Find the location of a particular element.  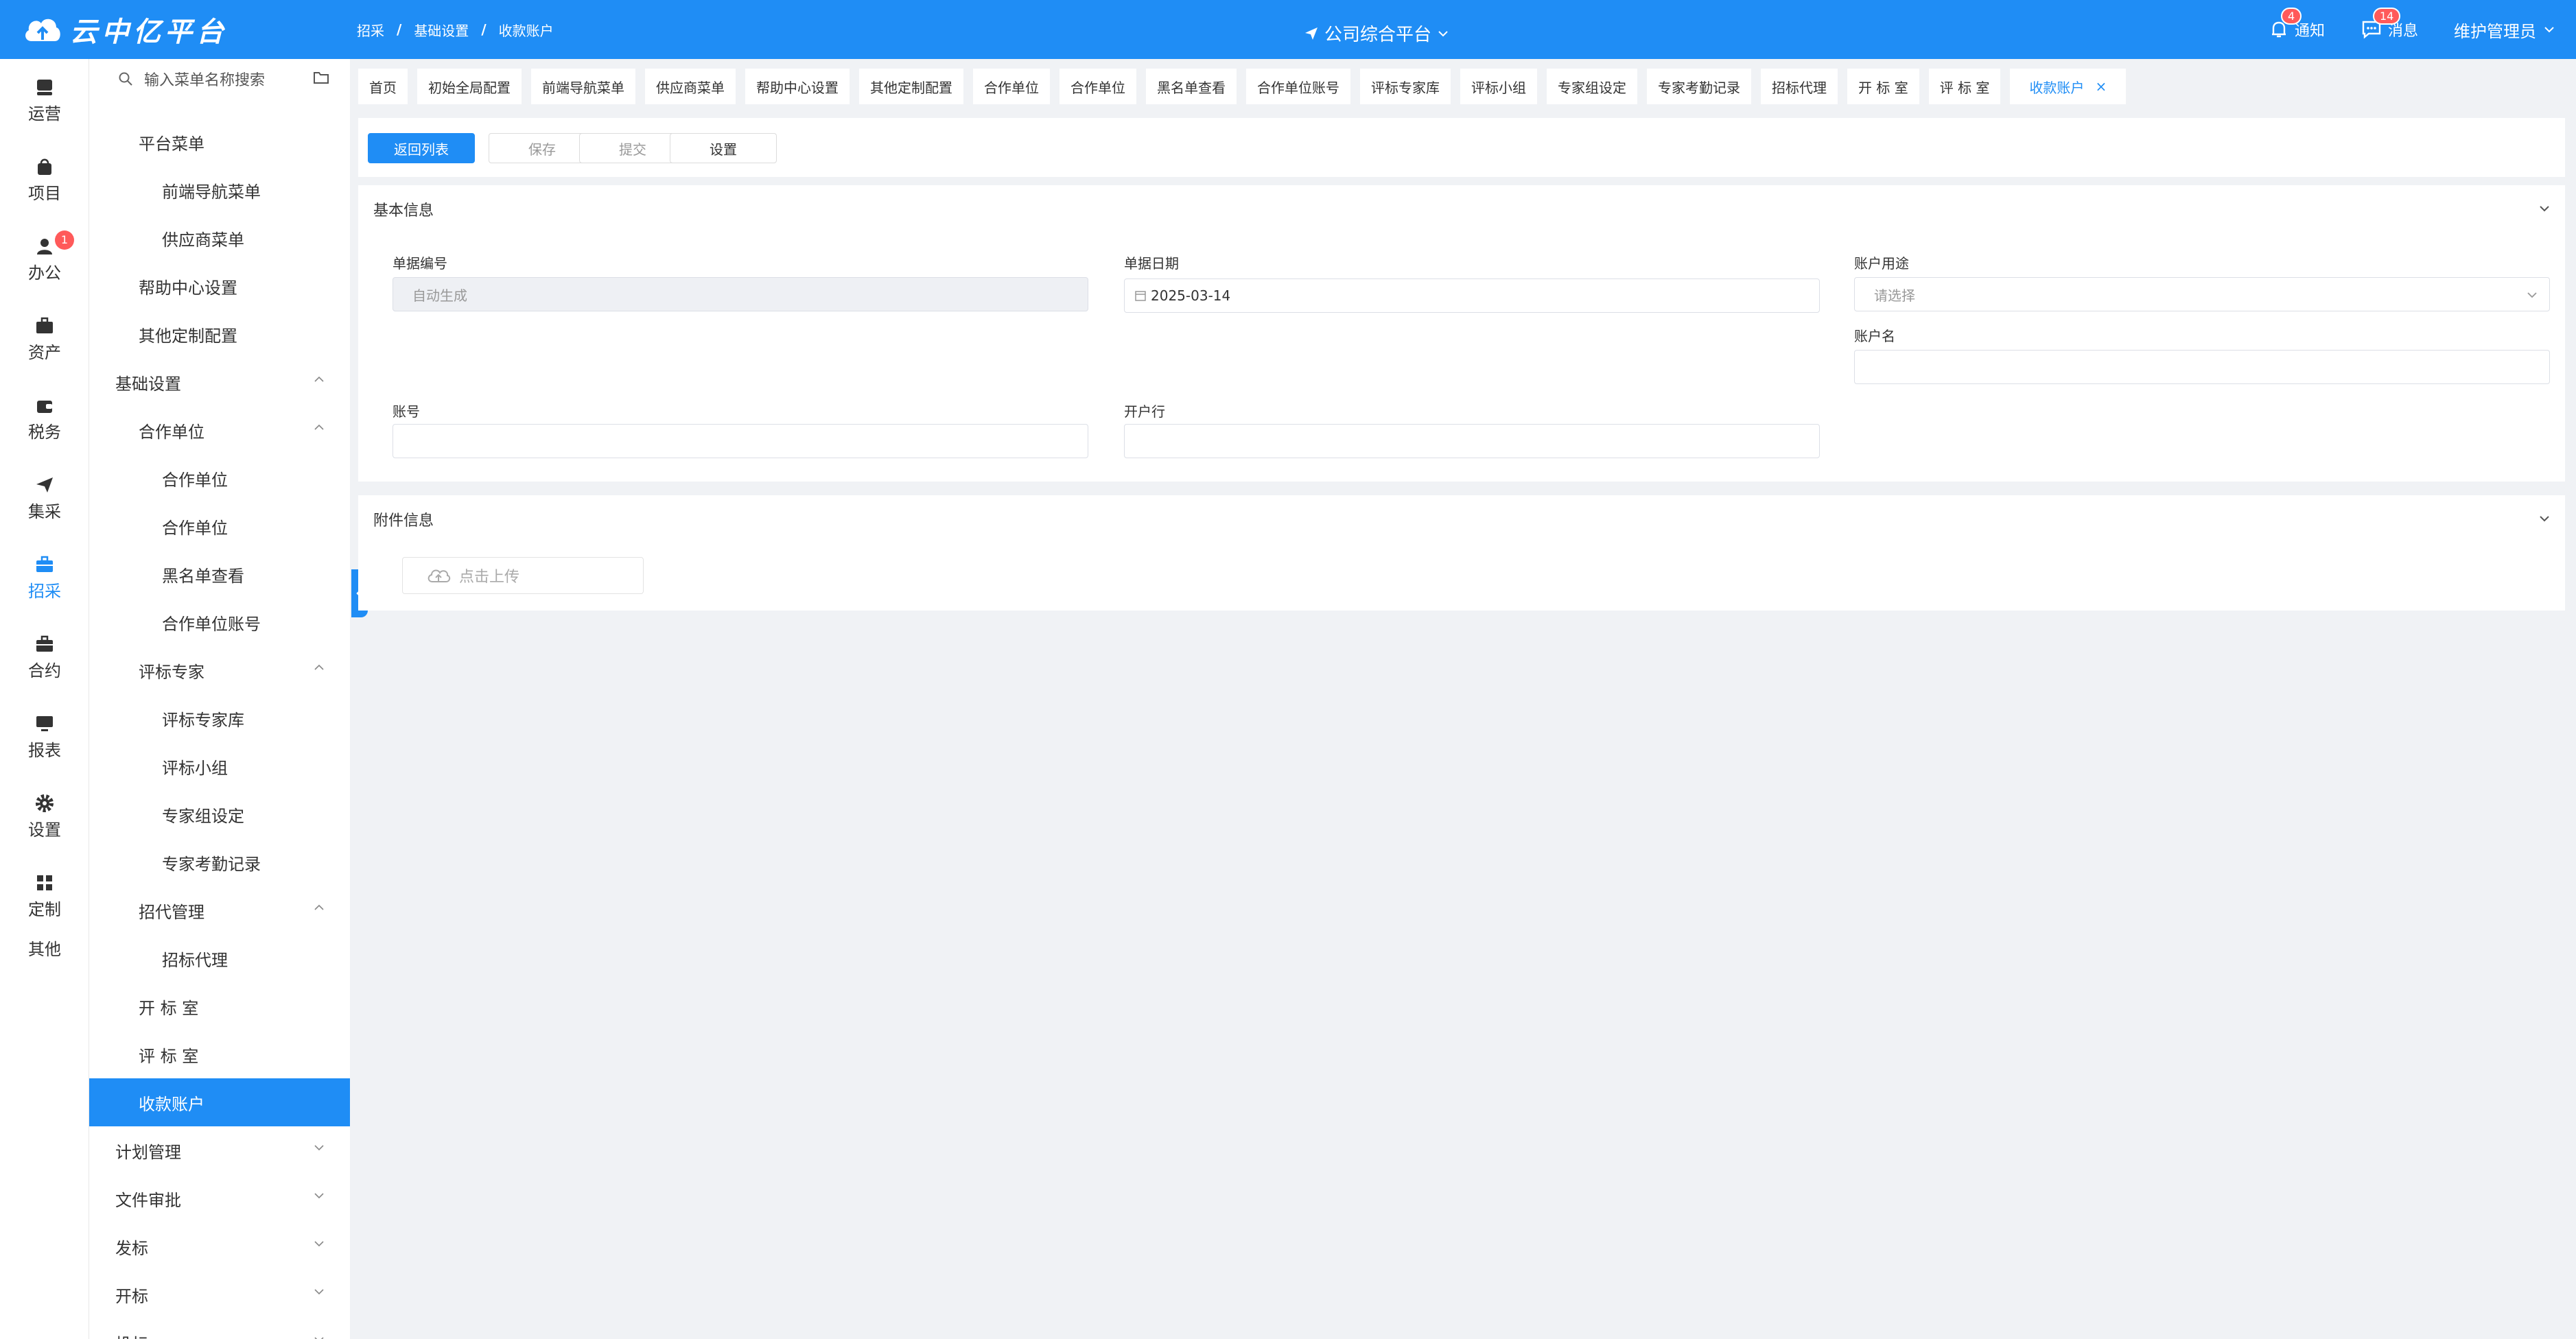

sidebar-item: 供应商菜单 is located at coordinates (219, 238).